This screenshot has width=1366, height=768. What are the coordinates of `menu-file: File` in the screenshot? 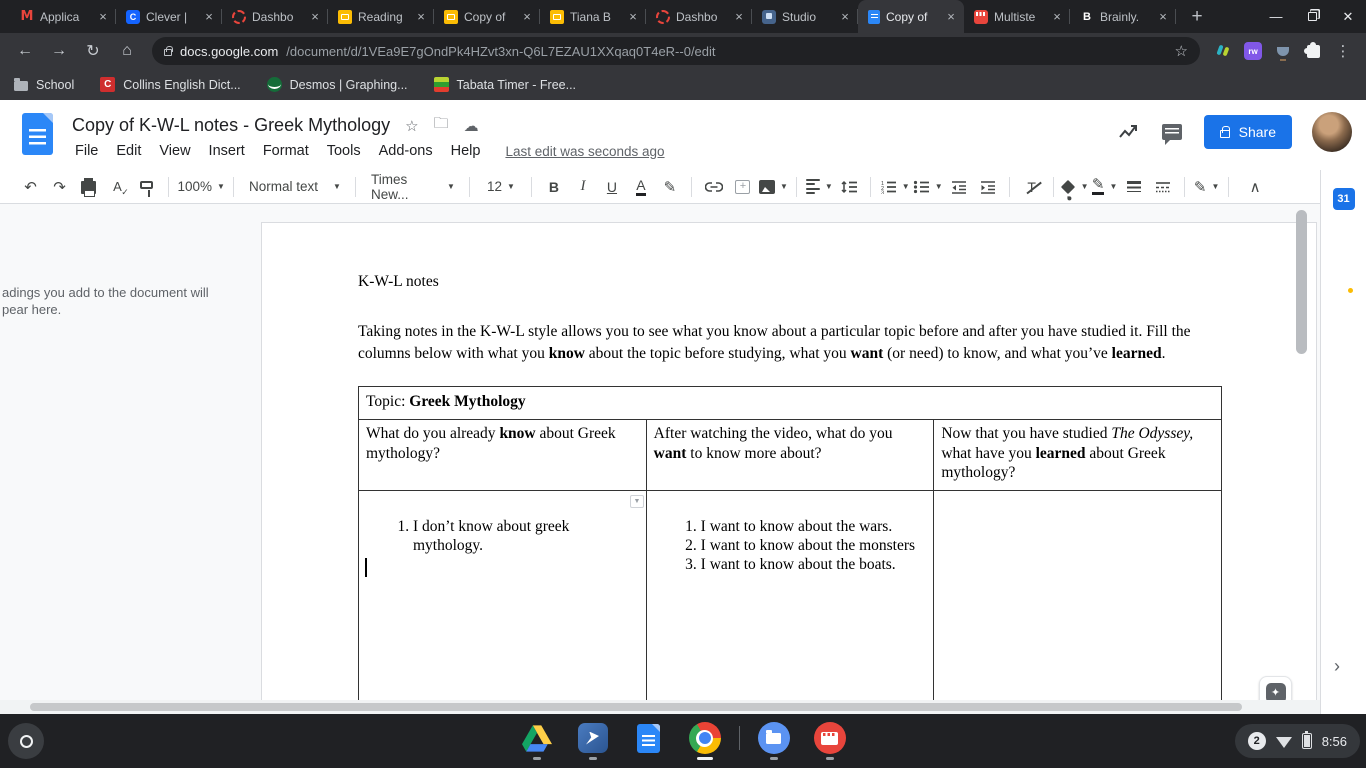 It's located at (86, 151).